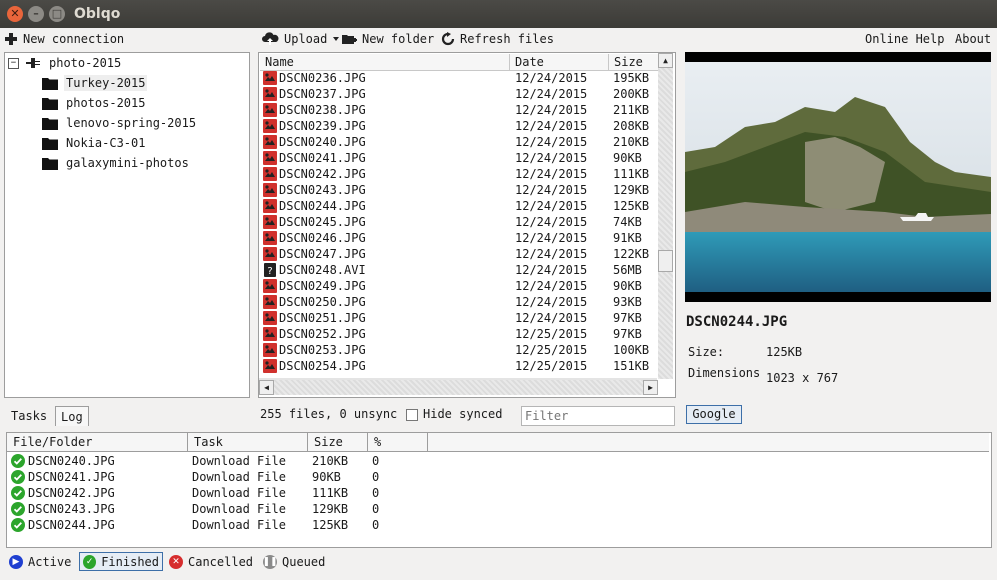 This screenshot has height=580, width=997. What do you see at coordinates (248, 442) in the screenshot?
I see `column-header-task: Task` at bounding box center [248, 442].